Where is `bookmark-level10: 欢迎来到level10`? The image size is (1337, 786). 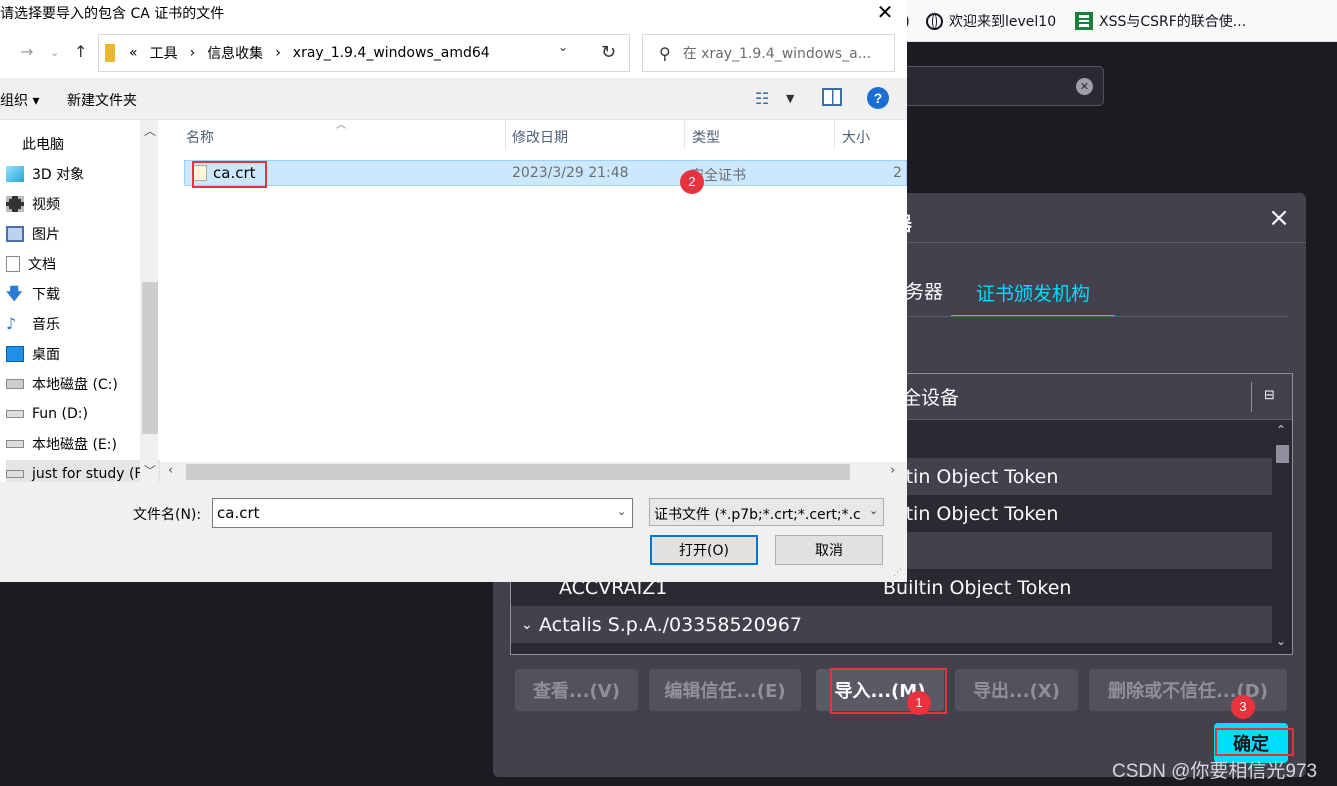 bookmark-level10: 欢迎来到level10 is located at coordinates (991, 21).